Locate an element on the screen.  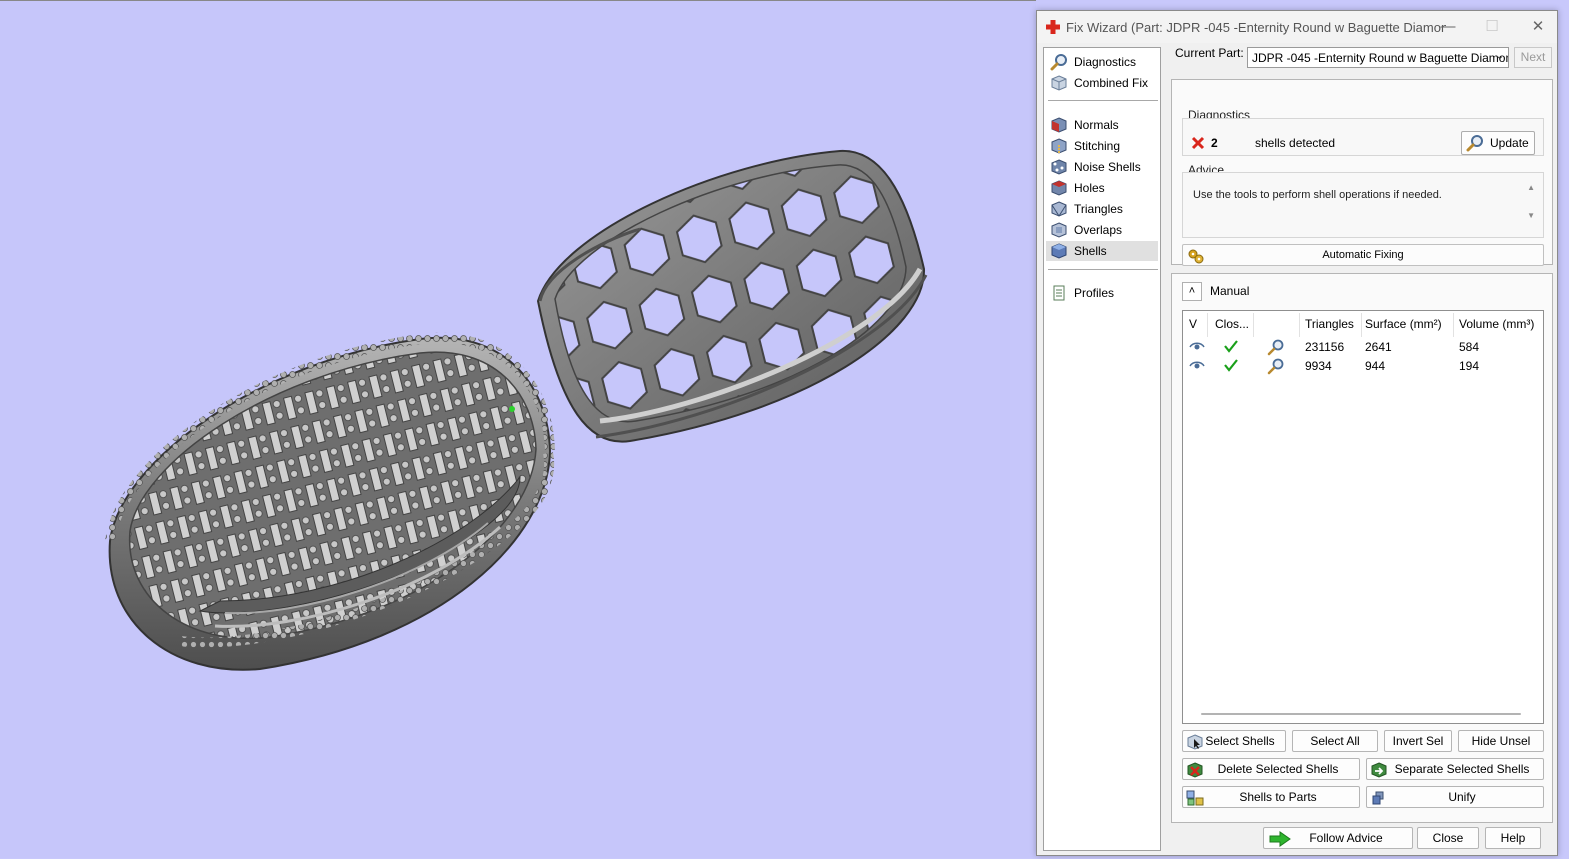
nav-item-normals: Normals is located at coordinates (1102, 125).